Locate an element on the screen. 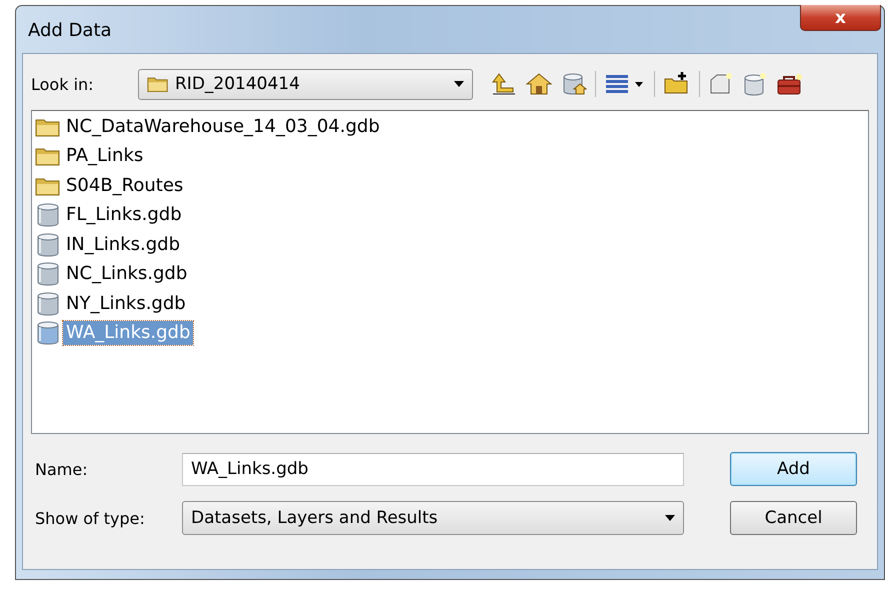  add-button: Add is located at coordinates (793, 469).